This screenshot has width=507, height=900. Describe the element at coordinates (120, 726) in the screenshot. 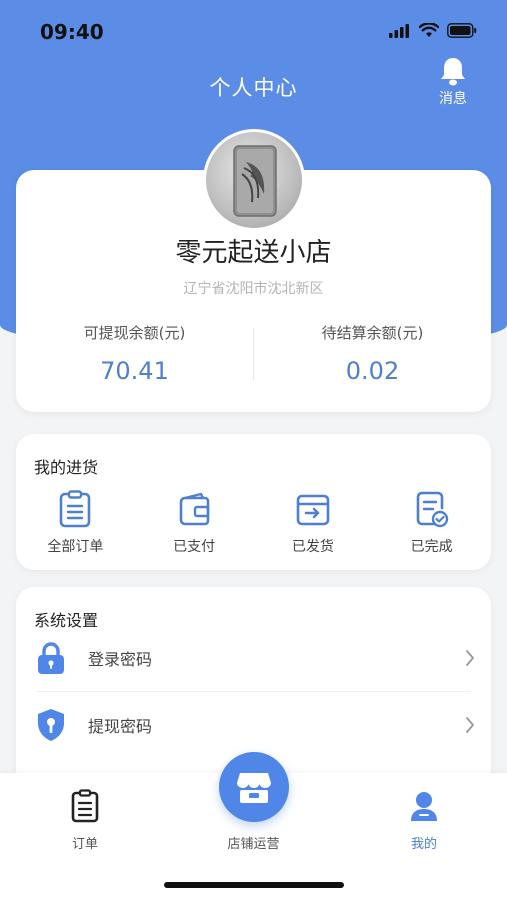

I see `setting-label: 提现密码` at that location.